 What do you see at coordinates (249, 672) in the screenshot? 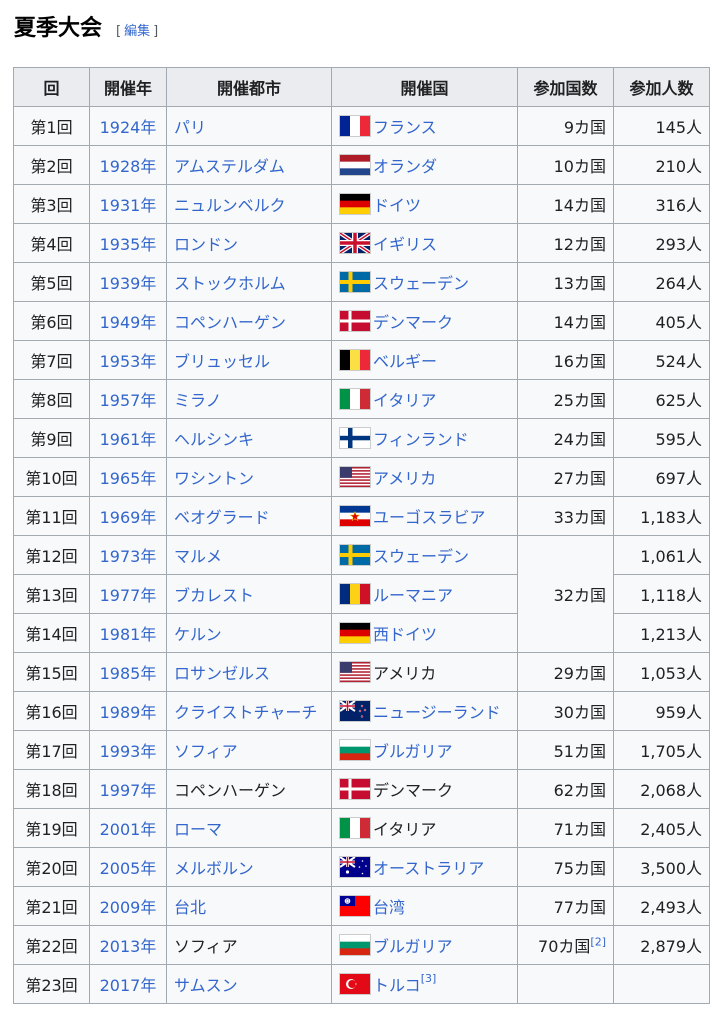
I see `city-link: ロサンゼルス` at bounding box center [249, 672].